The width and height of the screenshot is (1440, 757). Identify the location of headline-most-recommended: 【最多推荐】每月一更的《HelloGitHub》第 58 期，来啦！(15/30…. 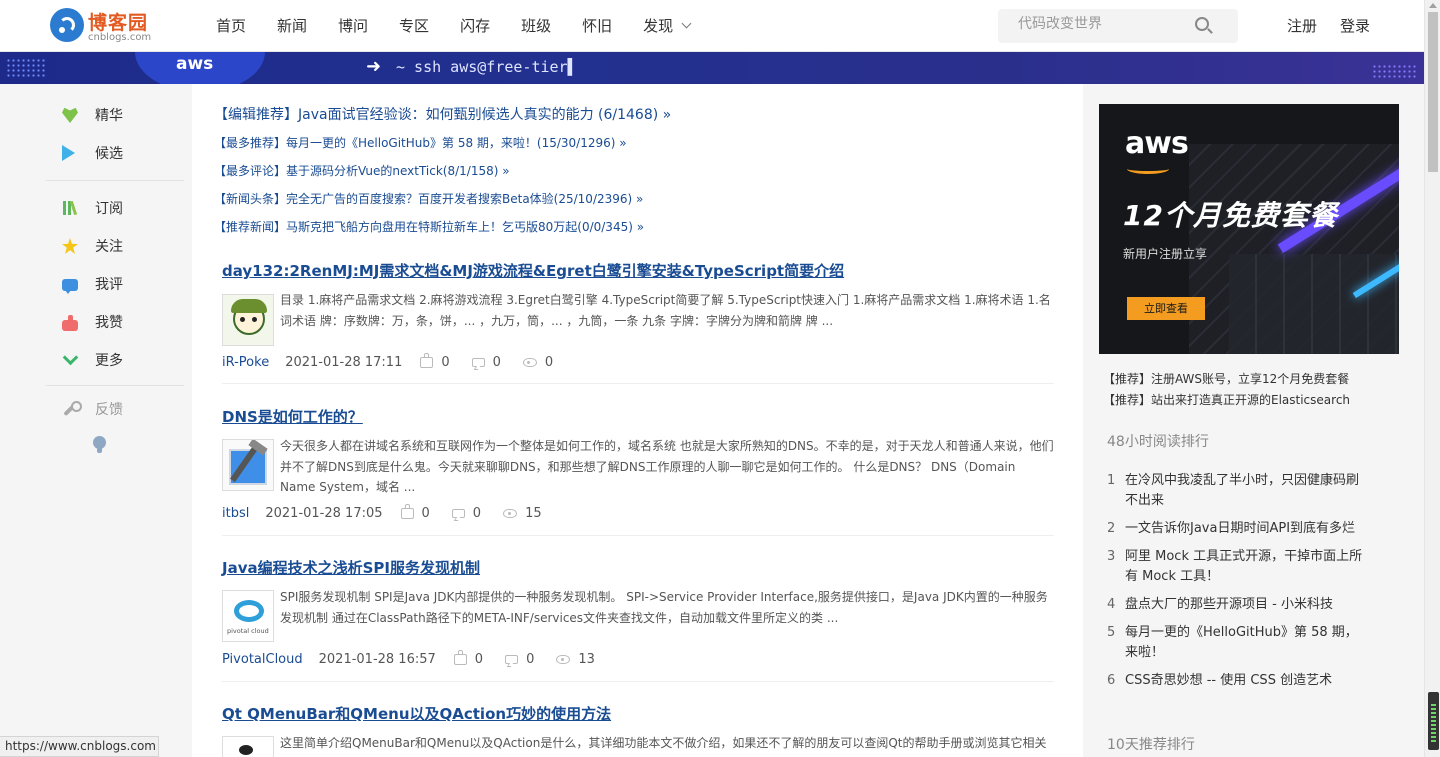
(420, 142).